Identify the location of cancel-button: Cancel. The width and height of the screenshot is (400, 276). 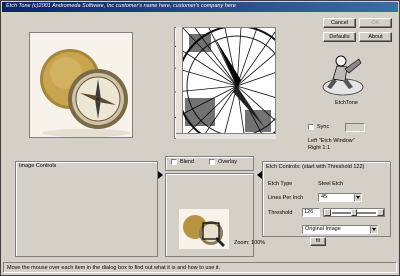
(339, 23).